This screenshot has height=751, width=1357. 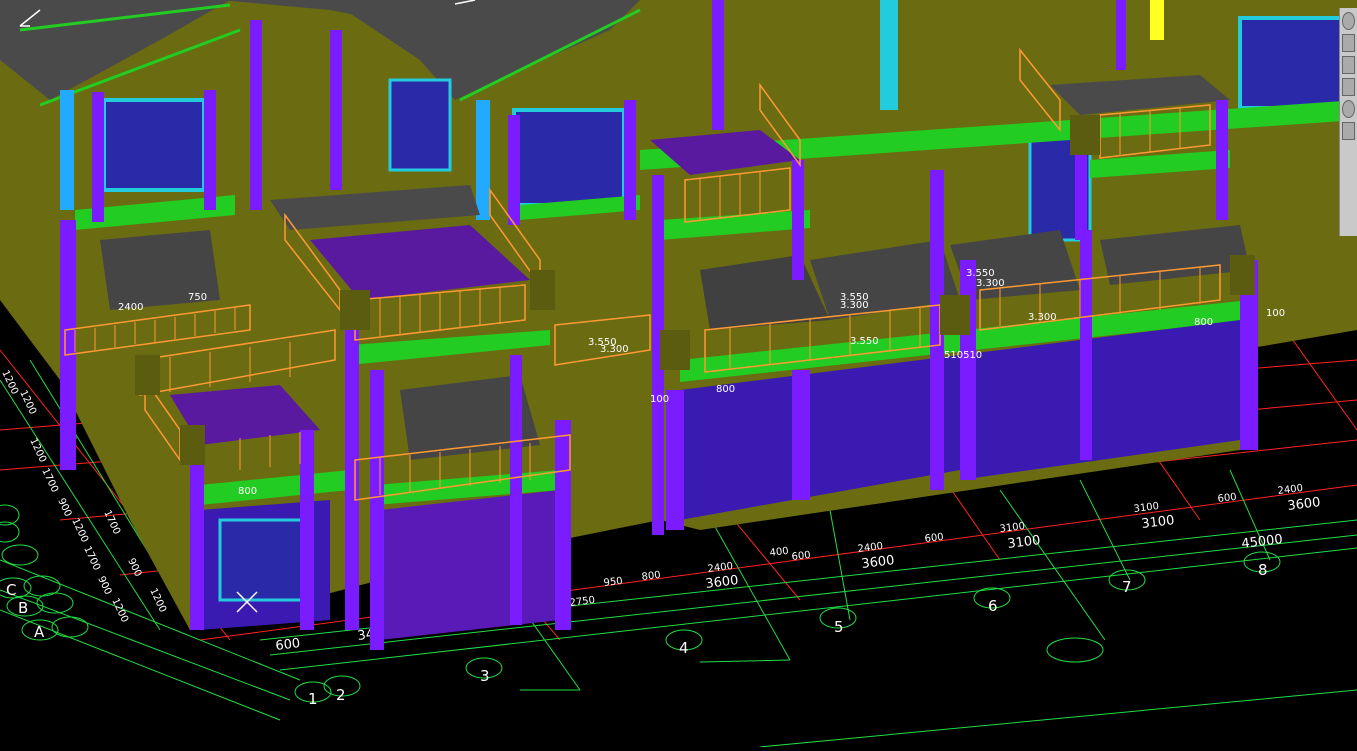 What do you see at coordinates (1127, 587) in the screenshot?
I see `svg-text: 7` at bounding box center [1127, 587].